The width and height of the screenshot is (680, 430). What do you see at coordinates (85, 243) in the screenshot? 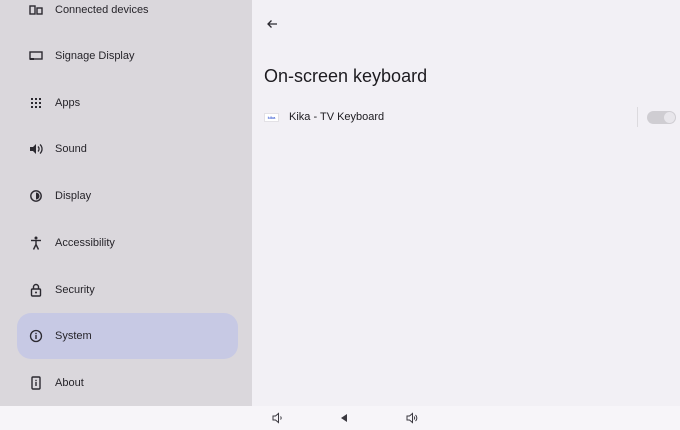
I see `sidebar-item-label: Accessibility` at bounding box center [85, 243].